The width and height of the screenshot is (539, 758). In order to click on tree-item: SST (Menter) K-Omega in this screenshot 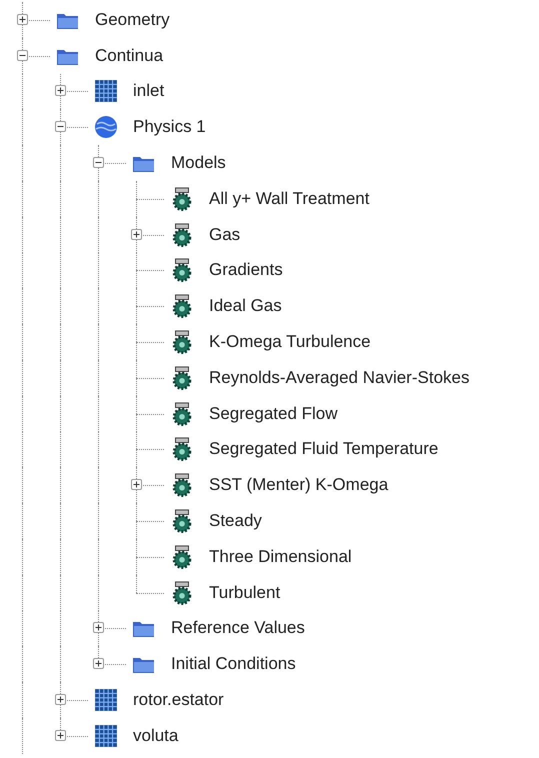, I will do `click(298, 485)`.